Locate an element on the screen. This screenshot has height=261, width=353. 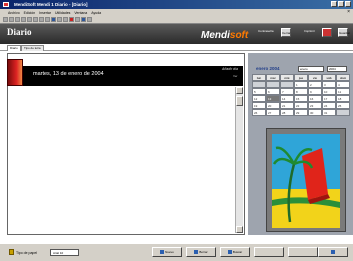
close-document-icon: × is located at coordinates (348, 12).